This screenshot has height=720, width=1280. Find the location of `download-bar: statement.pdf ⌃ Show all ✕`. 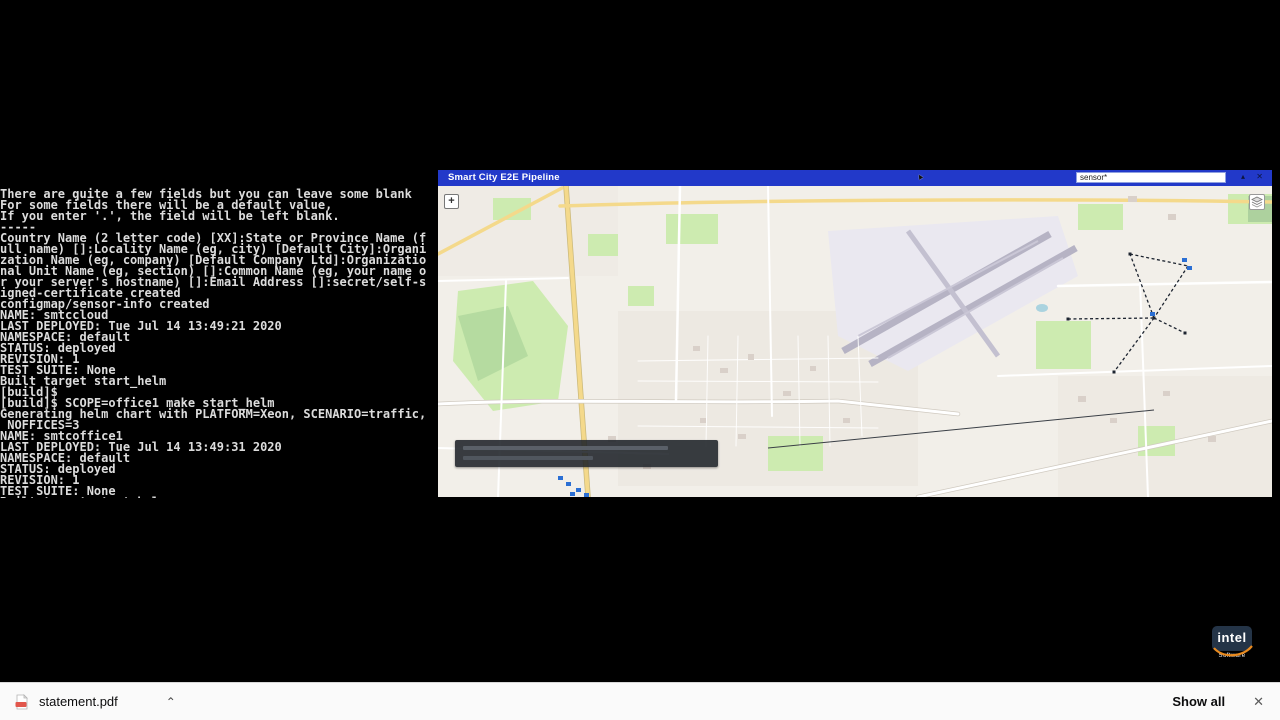

download-bar: statement.pdf ⌃ Show all ✕ is located at coordinates (640, 701).